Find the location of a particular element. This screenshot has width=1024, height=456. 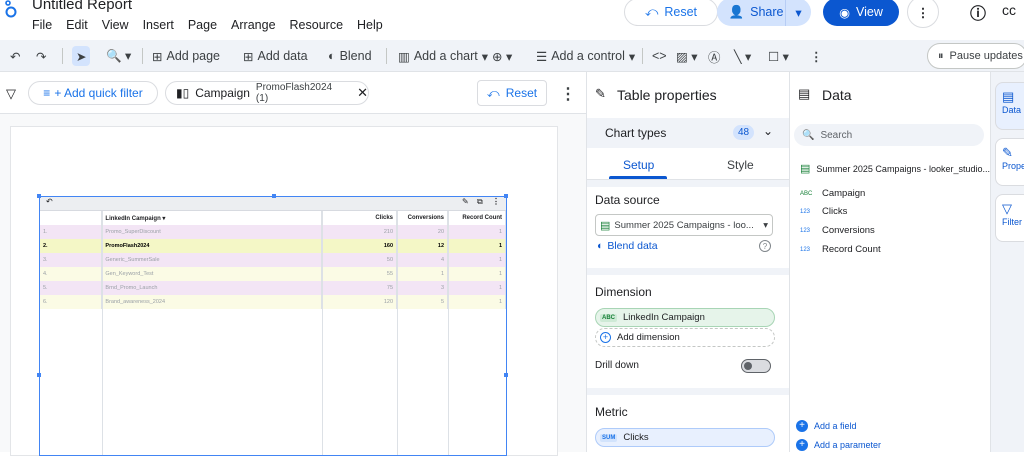

rail-properties-button: ✎Properties is located at coordinates (1009, 162).